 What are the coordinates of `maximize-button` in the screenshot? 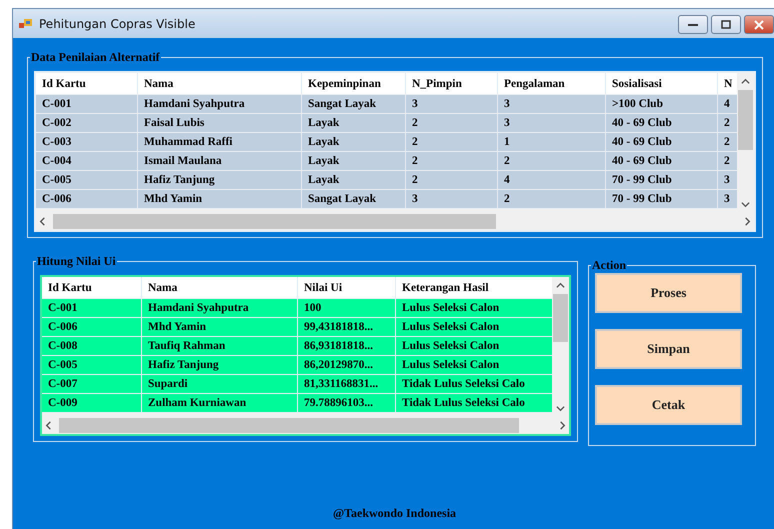 It's located at (726, 24).